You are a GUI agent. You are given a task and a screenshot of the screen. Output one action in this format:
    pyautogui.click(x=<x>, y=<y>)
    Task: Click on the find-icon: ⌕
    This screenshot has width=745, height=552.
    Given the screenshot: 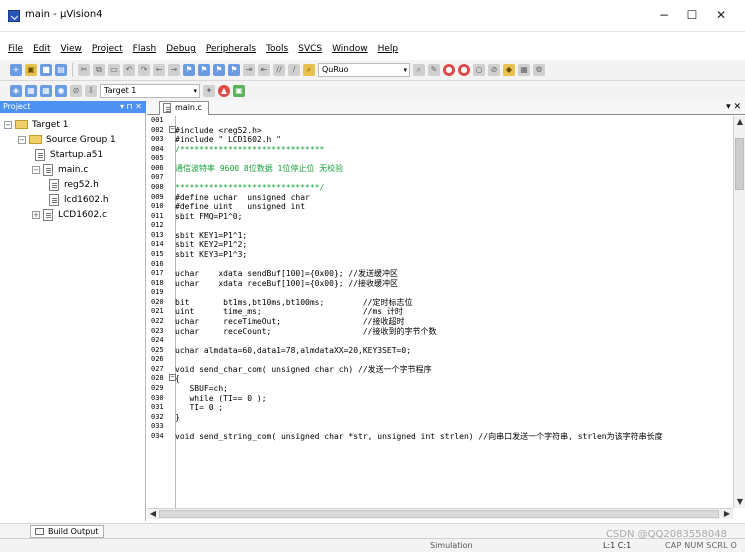 What is the action you would take?
    pyautogui.click(x=419, y=70)
    